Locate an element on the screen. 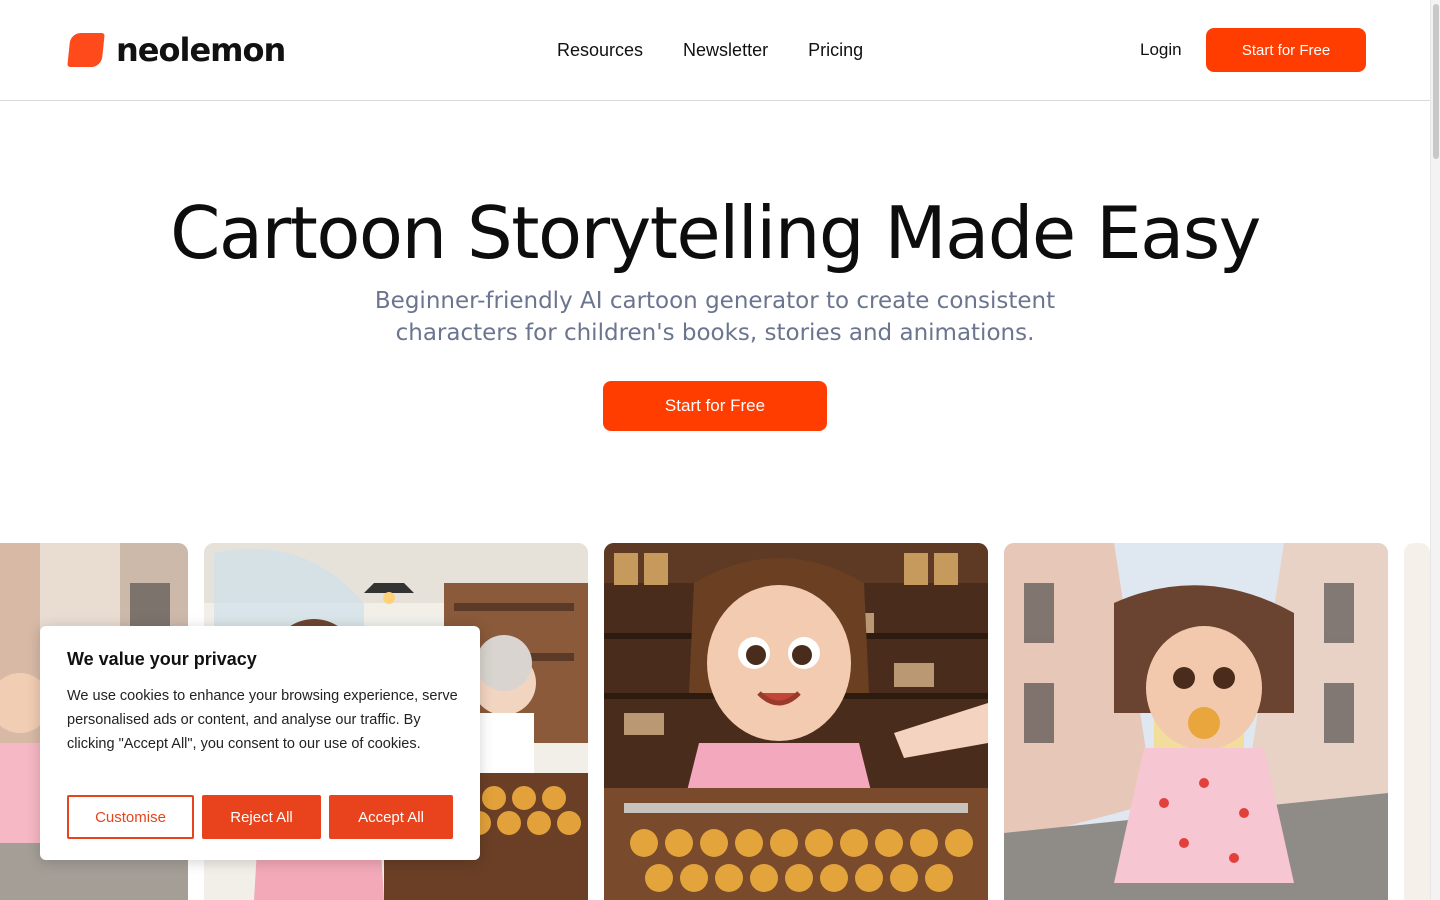 Image resolution: width=1440 pixels, height=900 pixels. start-free-header-button: Start for Free is located at coordinates (1286, 50).